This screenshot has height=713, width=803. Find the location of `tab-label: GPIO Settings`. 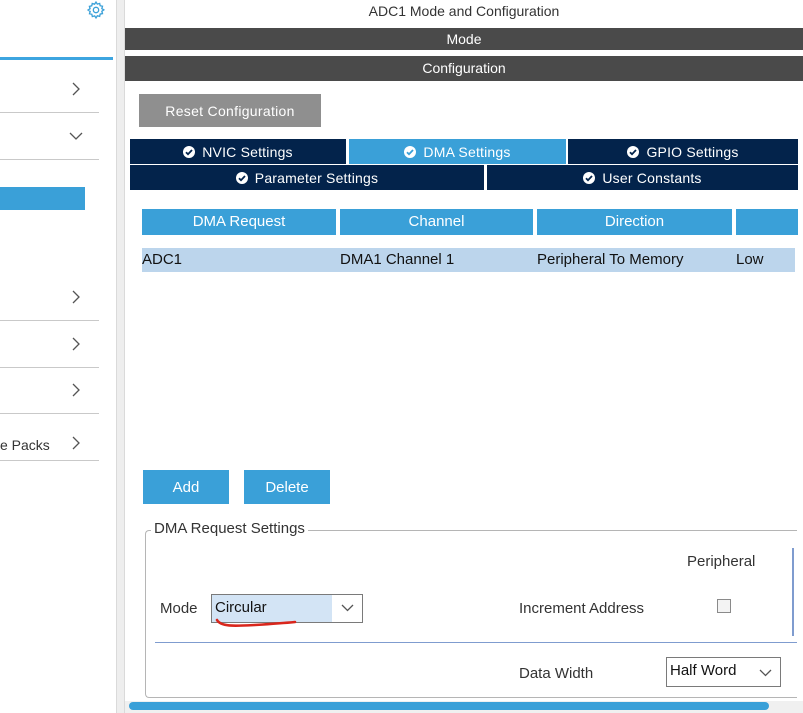

tab-label: GPIO Settings is located at coordinates (692, 151).